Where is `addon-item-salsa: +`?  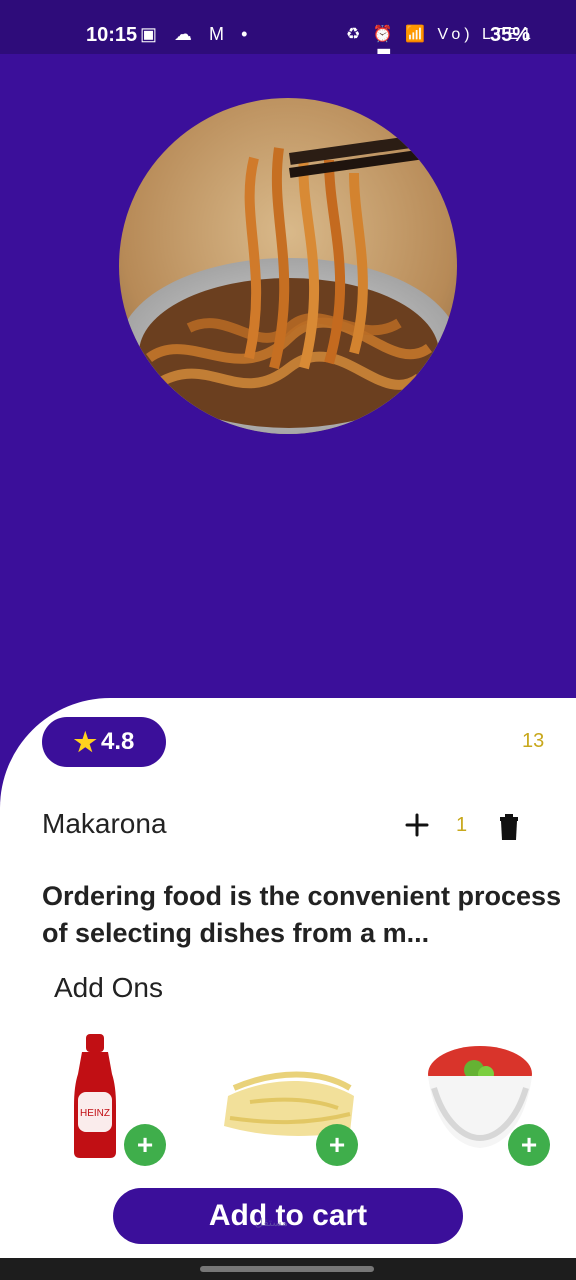 addon-item-salsa: + is located at coordinates (484, 1096).